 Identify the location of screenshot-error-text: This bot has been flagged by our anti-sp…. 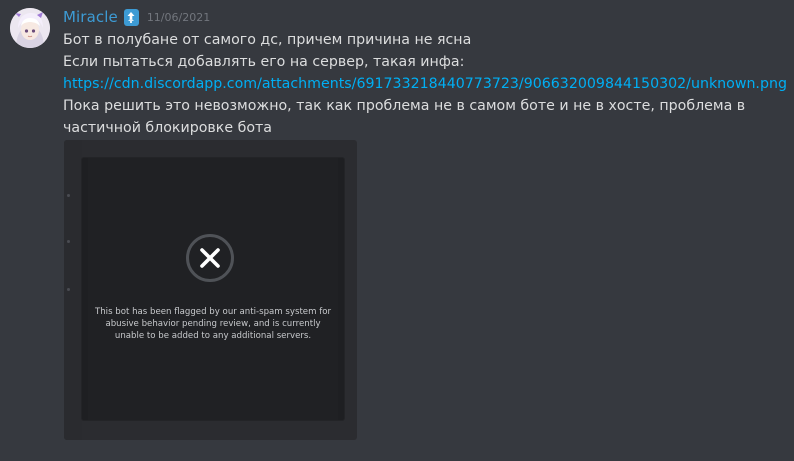
(213, 324).